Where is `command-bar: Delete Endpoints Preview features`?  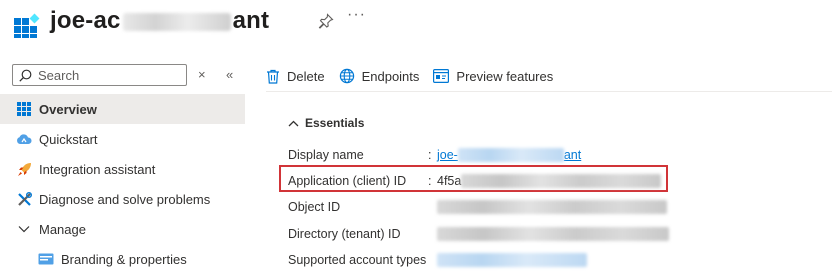 command-bar: Delete Endpoints Preview features is located at coordinates (416, 76).